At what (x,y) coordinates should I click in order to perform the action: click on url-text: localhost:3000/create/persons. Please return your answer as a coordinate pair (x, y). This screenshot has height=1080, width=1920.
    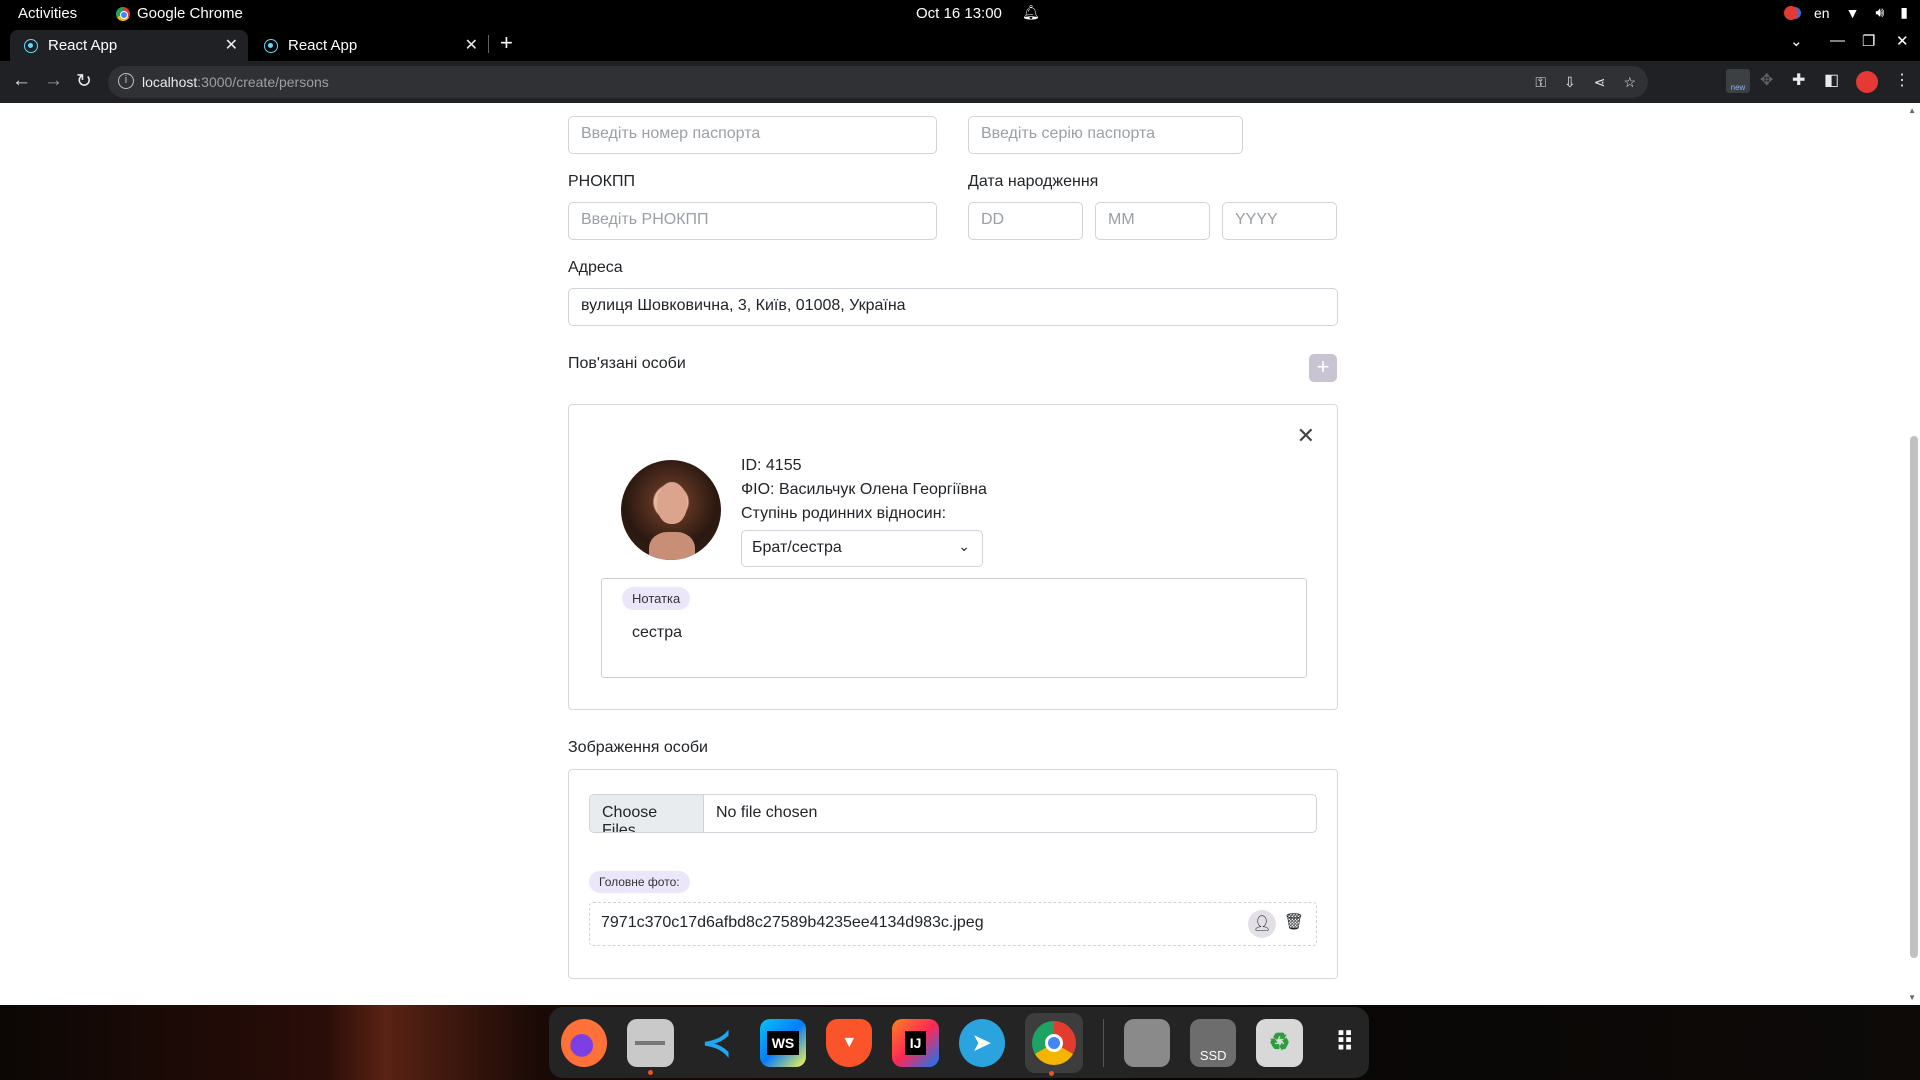
    Looking at the image, I should click on (235, 82).